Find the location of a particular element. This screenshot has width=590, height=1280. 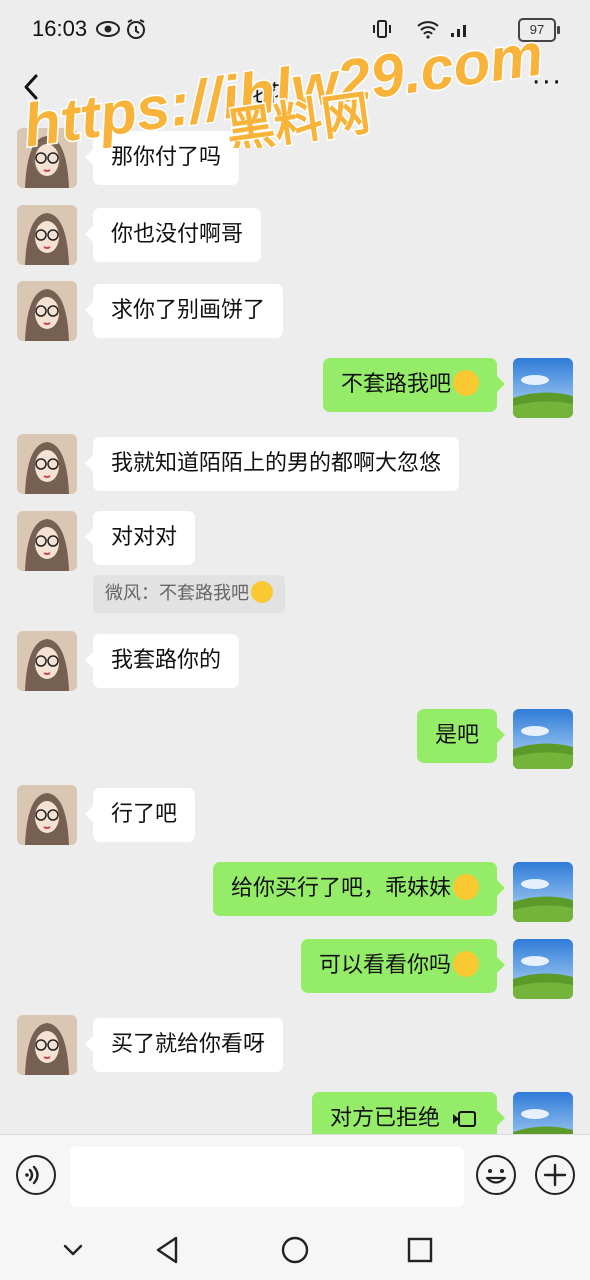

sent-message: 不套路我吧 is located at coordinates (414, 385).